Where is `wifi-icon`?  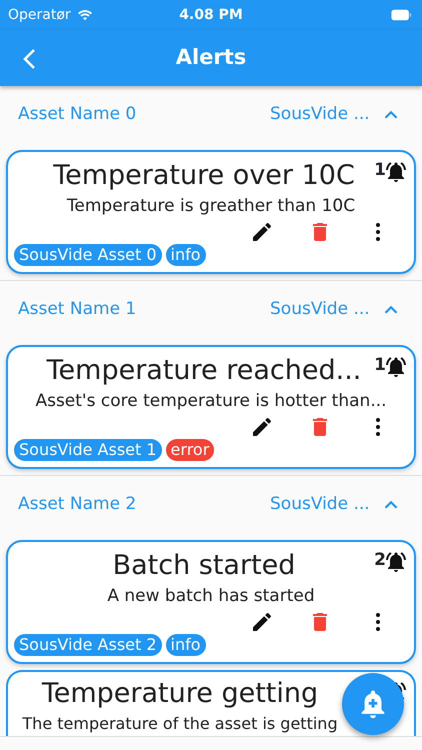
wifi-icon is located at coordinates (85, 15).